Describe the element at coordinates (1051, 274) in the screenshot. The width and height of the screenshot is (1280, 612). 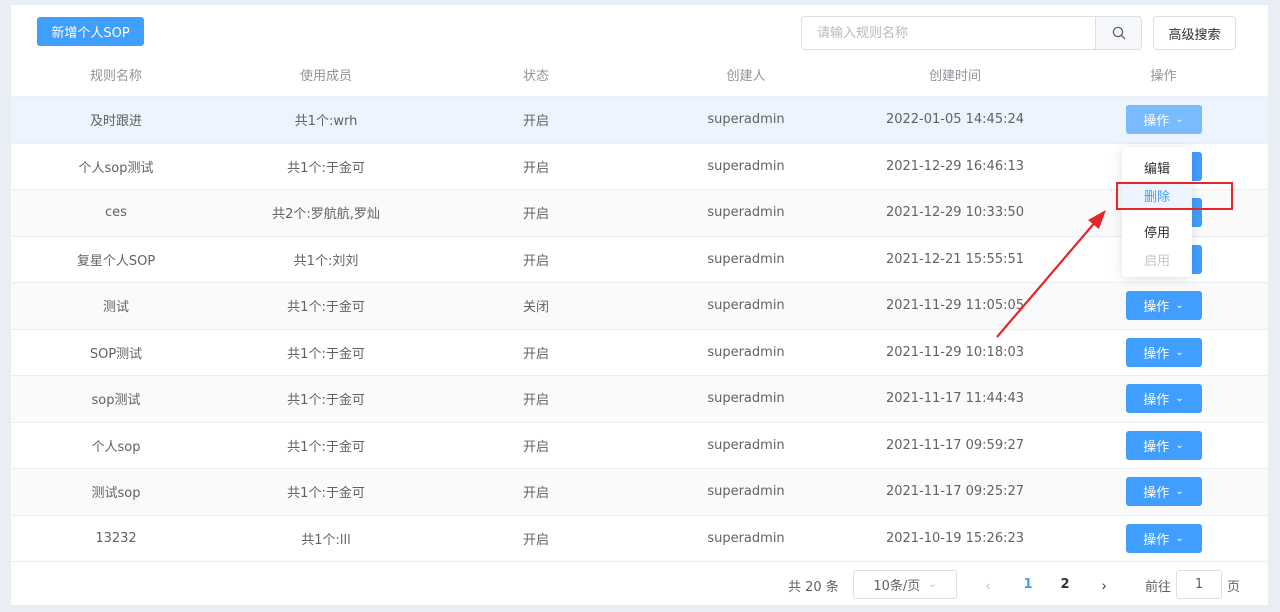
I see `annotation-arrow` at that location.